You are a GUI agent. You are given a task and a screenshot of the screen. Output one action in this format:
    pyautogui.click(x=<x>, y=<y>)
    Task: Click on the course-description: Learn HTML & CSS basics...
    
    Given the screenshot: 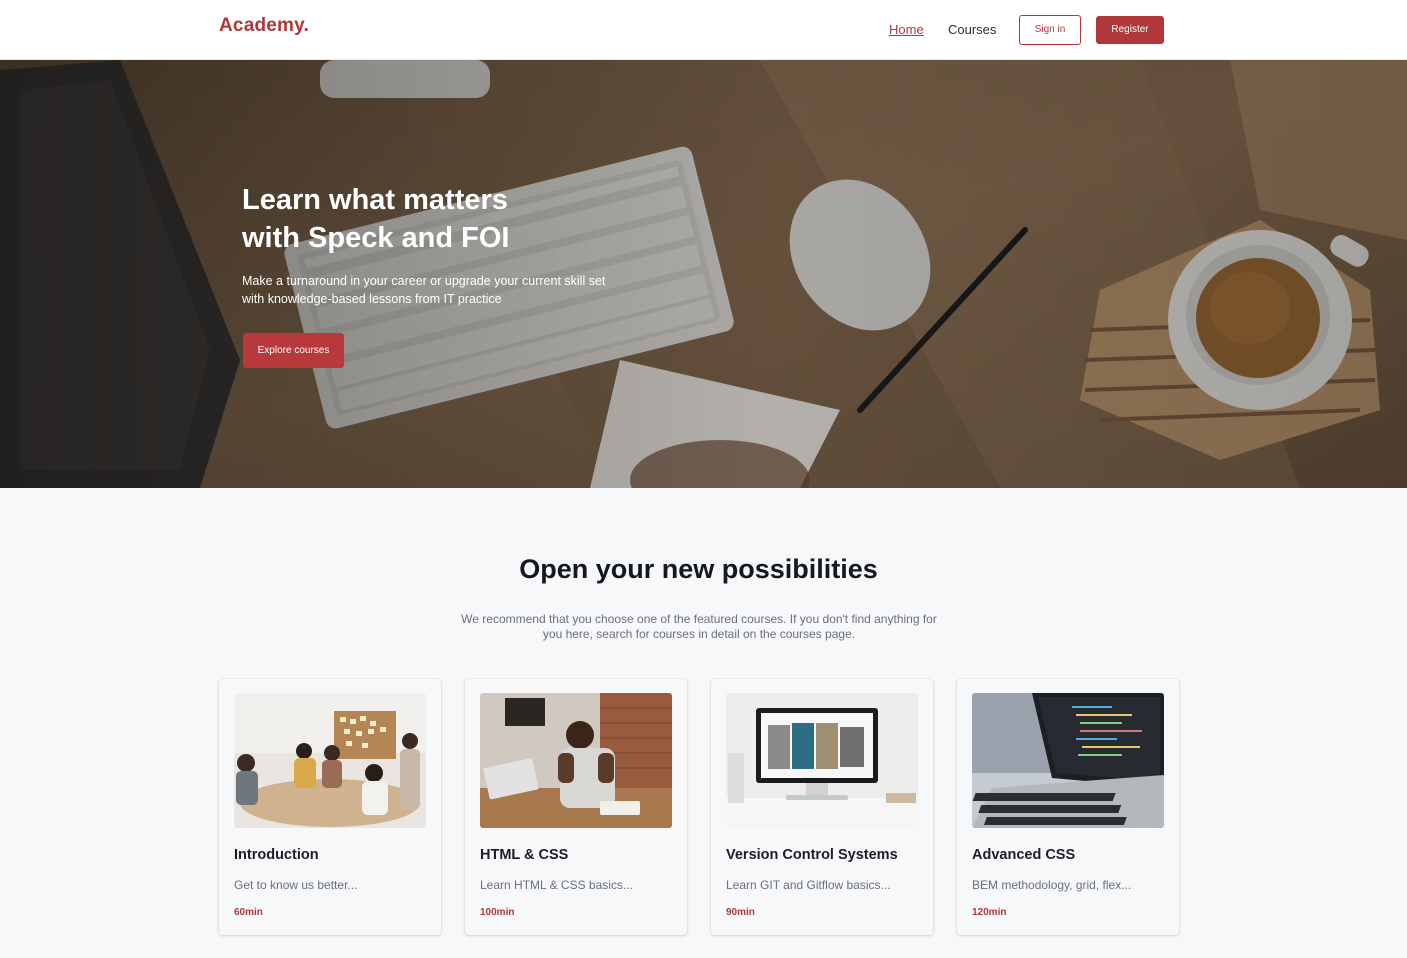 What is the action you would take?
    pyautogui.click(x=556, y=885)
    